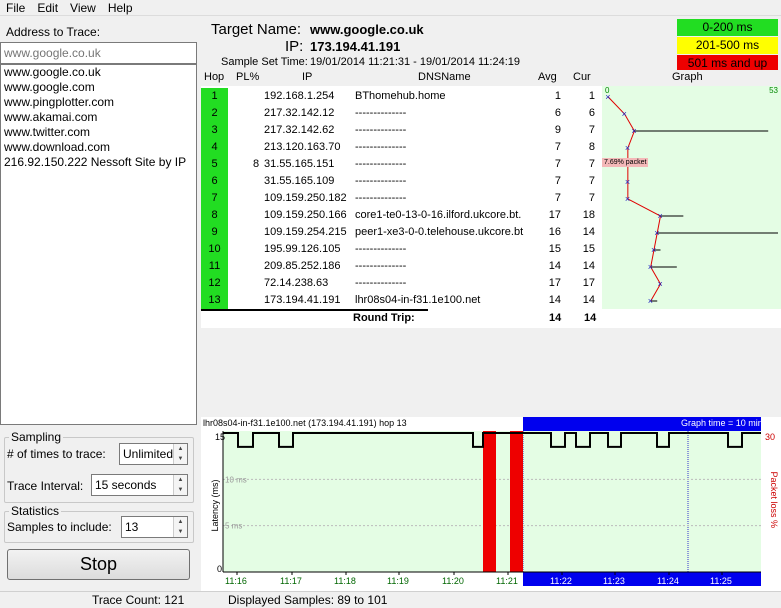  Describe the element at coordinates (625, 162) in the screenshot. I see `packet-loss-label: 7.69% packet` at that location.